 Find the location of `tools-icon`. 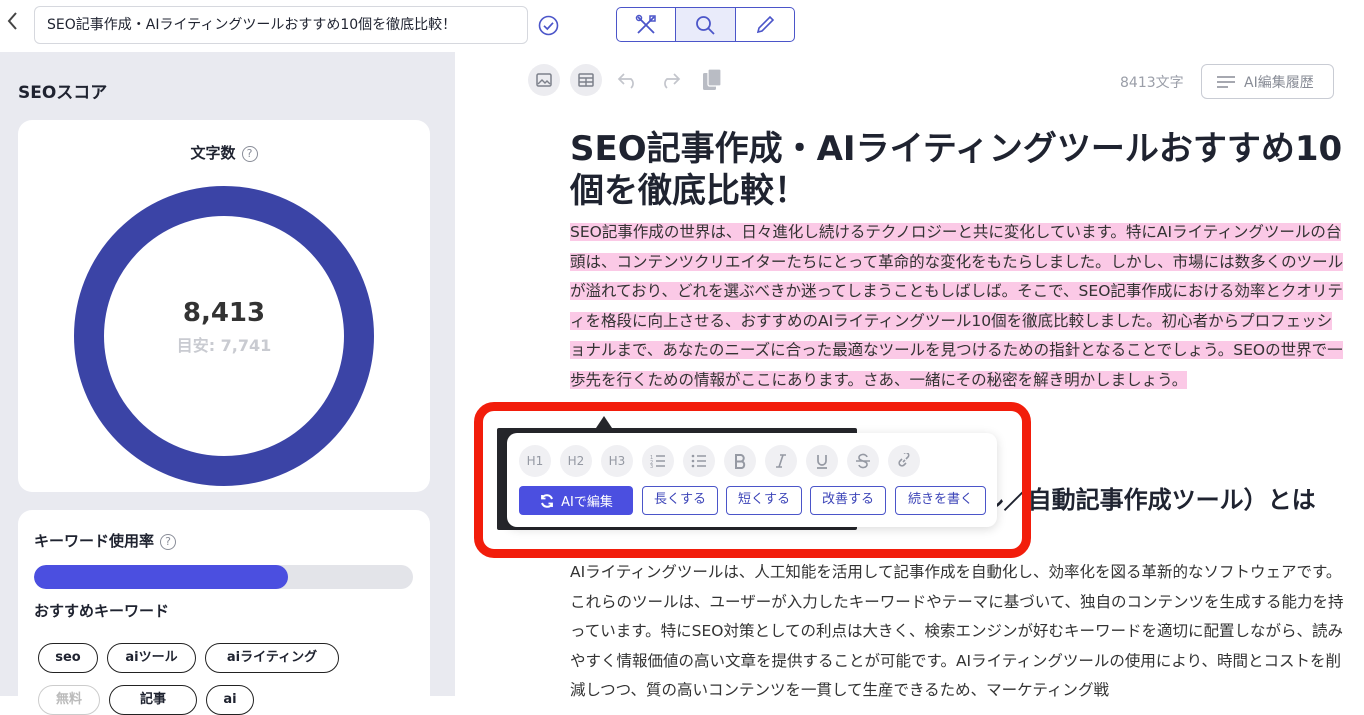

tools-icon is located at coordinates (645, 24).